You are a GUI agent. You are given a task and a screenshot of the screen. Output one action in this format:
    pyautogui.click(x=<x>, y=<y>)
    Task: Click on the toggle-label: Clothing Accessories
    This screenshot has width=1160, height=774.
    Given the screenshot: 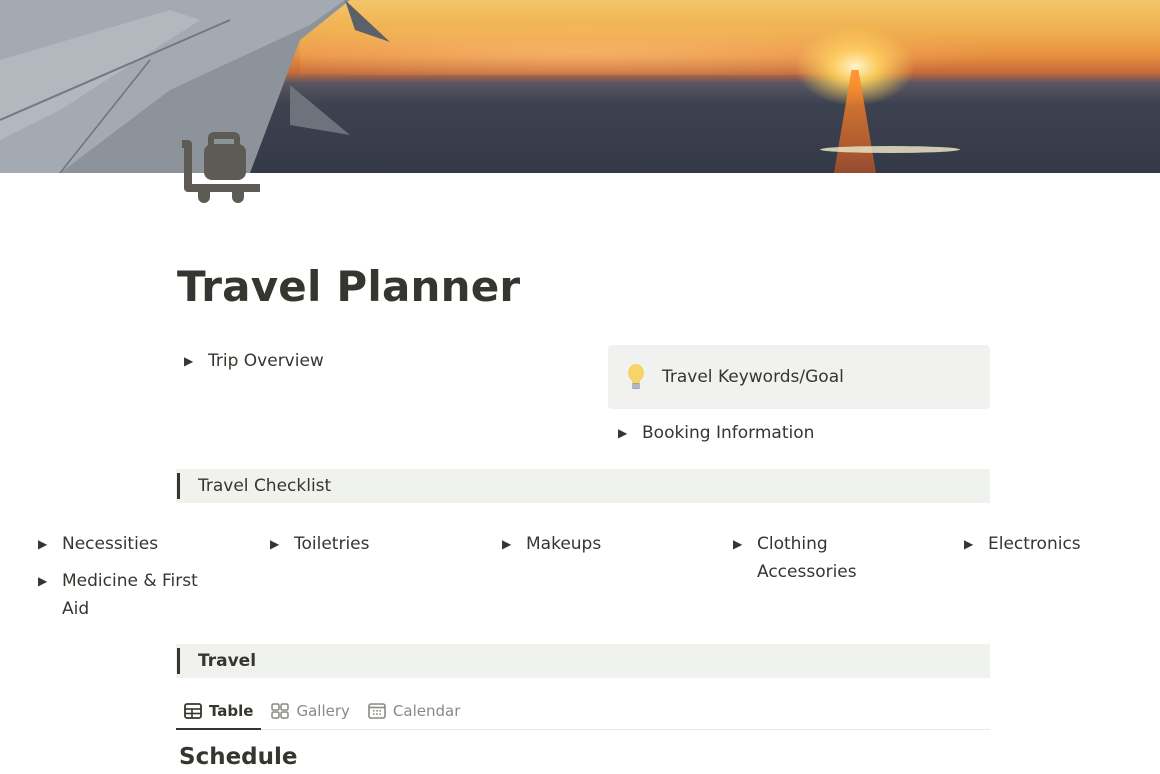 What is the action you would take?
    pyautogui.click(x=807, y=558)
    